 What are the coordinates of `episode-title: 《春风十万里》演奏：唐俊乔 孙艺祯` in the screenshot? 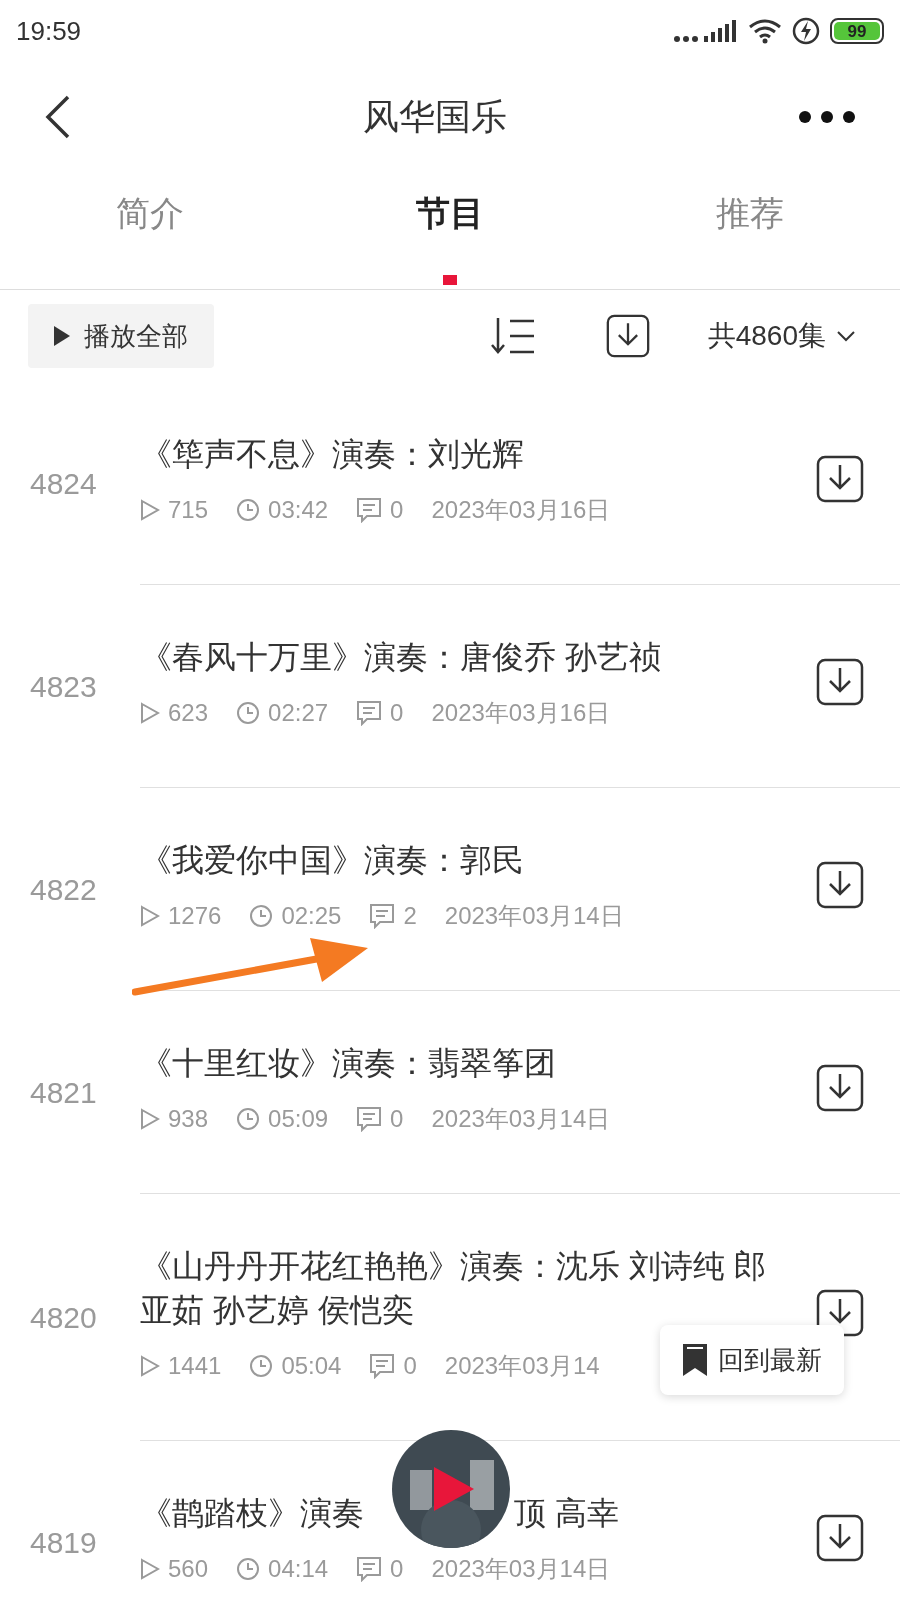 It's located at (478, 657).